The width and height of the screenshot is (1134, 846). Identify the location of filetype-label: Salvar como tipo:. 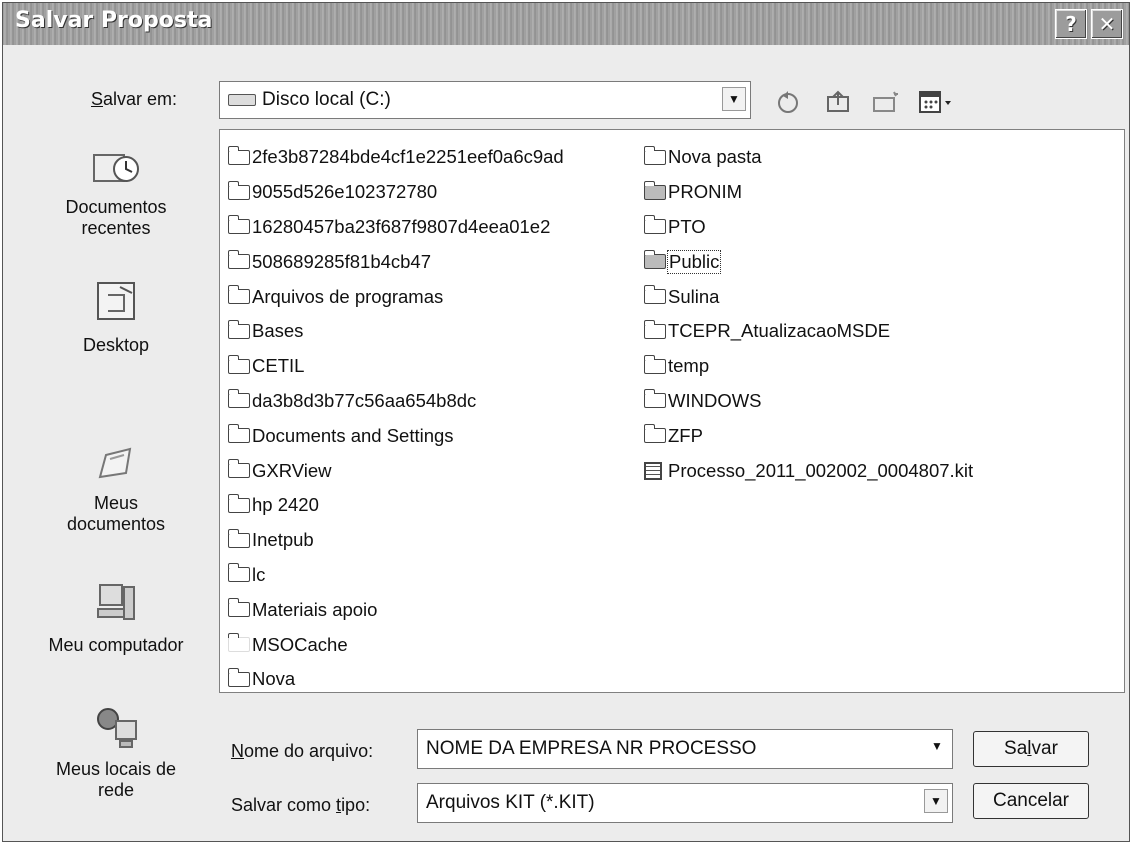
(301, 805).